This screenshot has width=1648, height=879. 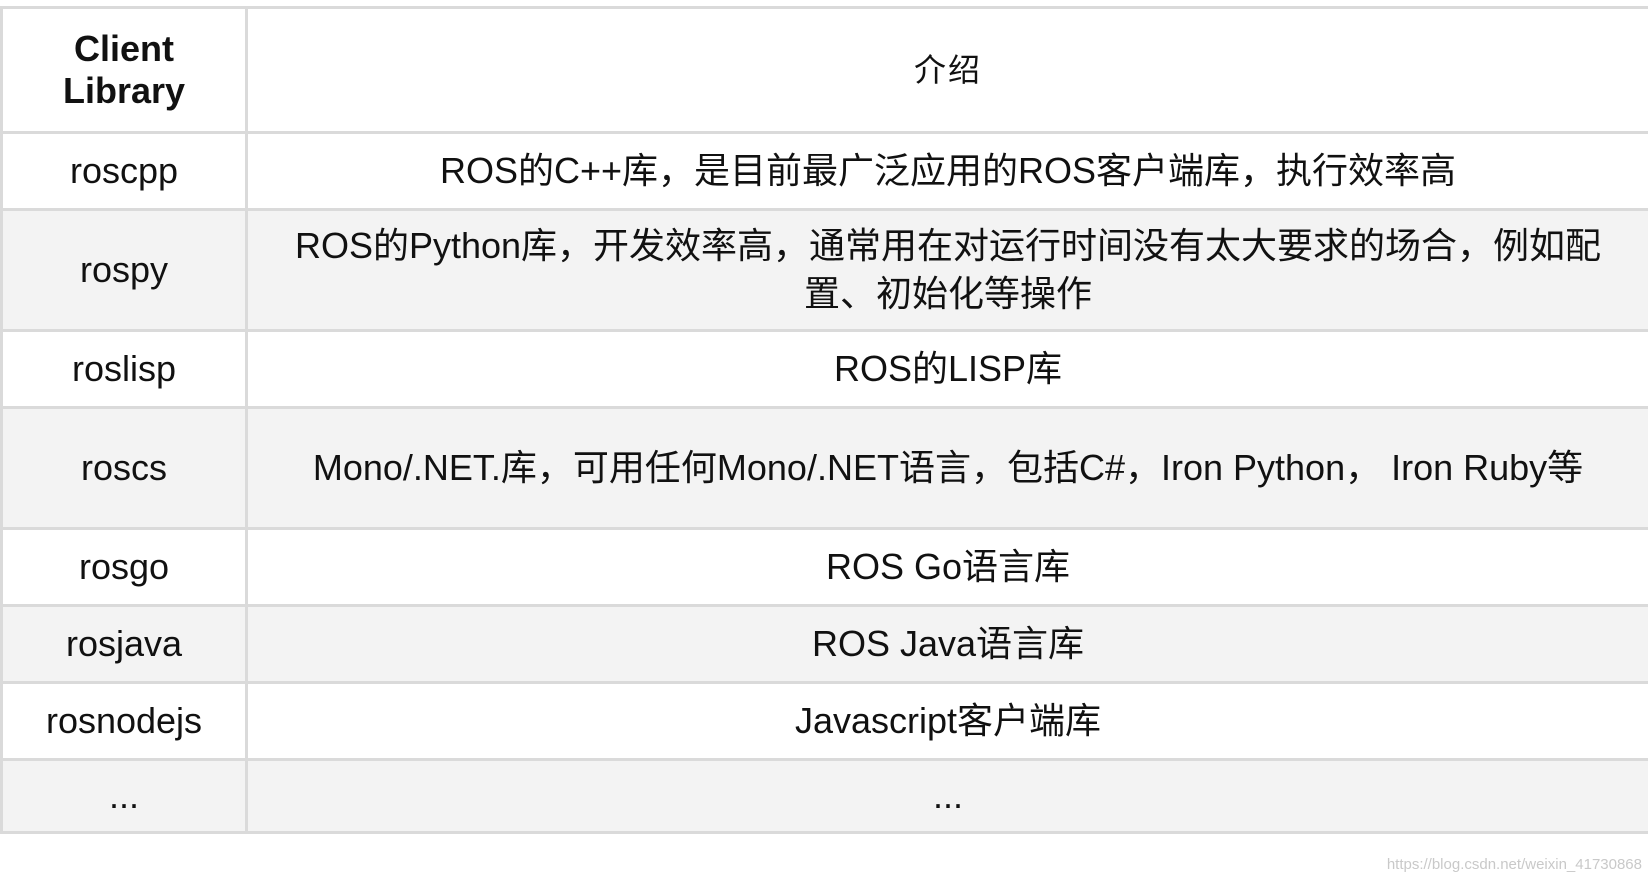 What do you see at coordinates (124, 567) in the screenshot?
I see `library-name-cell: rosgo` at bounding box center [124, 567].